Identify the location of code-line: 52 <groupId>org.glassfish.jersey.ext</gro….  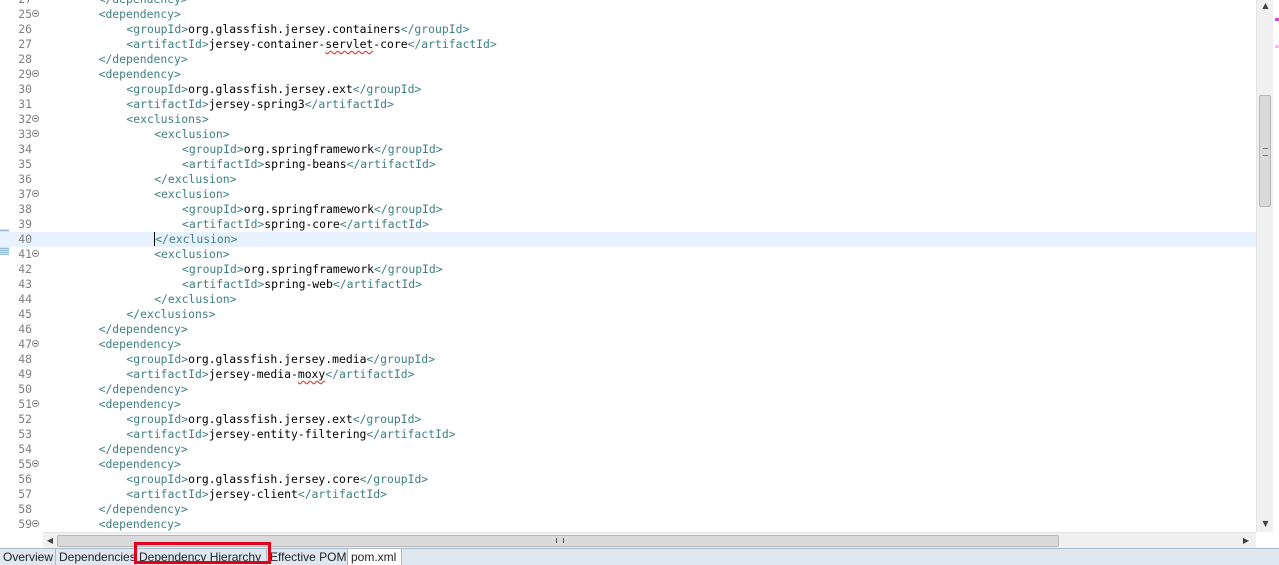
(628, 419).